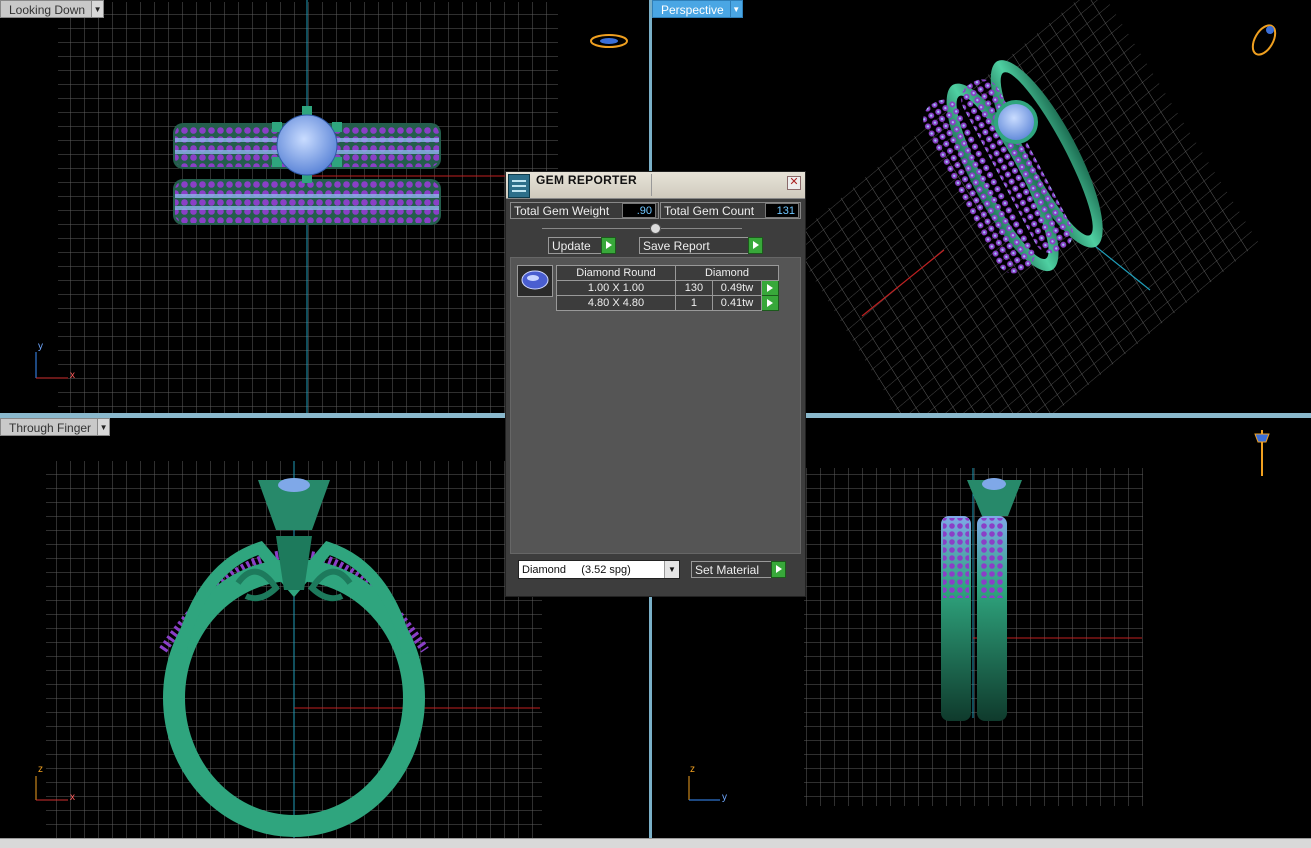 The image size is (1311, 848). Describe the element at coordinates (49, 427) in the screenshot. I see `view-name: Through Finger` at that location.